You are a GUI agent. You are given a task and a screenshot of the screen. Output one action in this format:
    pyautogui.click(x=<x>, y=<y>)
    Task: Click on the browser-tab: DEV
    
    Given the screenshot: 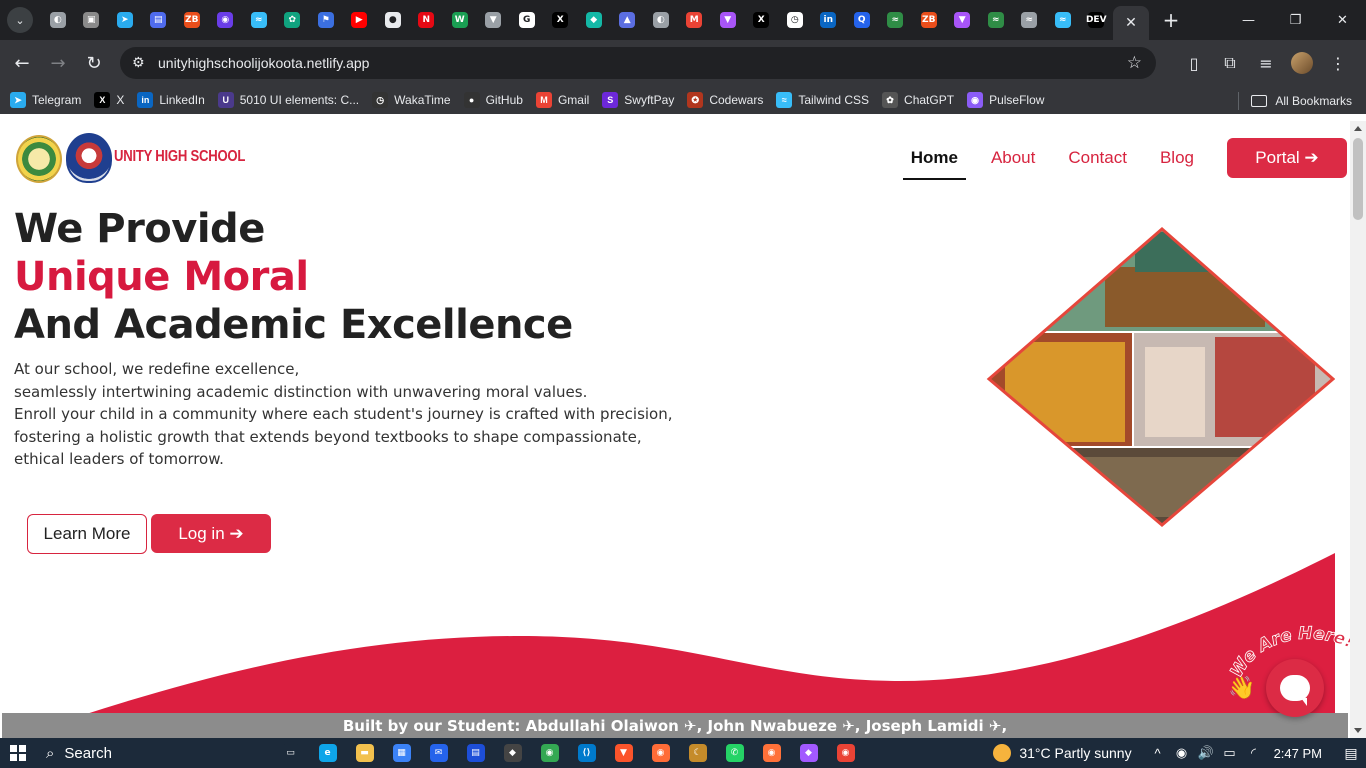 What is the action you would take?
    pyautogui.click(x=1097, y=20)
    